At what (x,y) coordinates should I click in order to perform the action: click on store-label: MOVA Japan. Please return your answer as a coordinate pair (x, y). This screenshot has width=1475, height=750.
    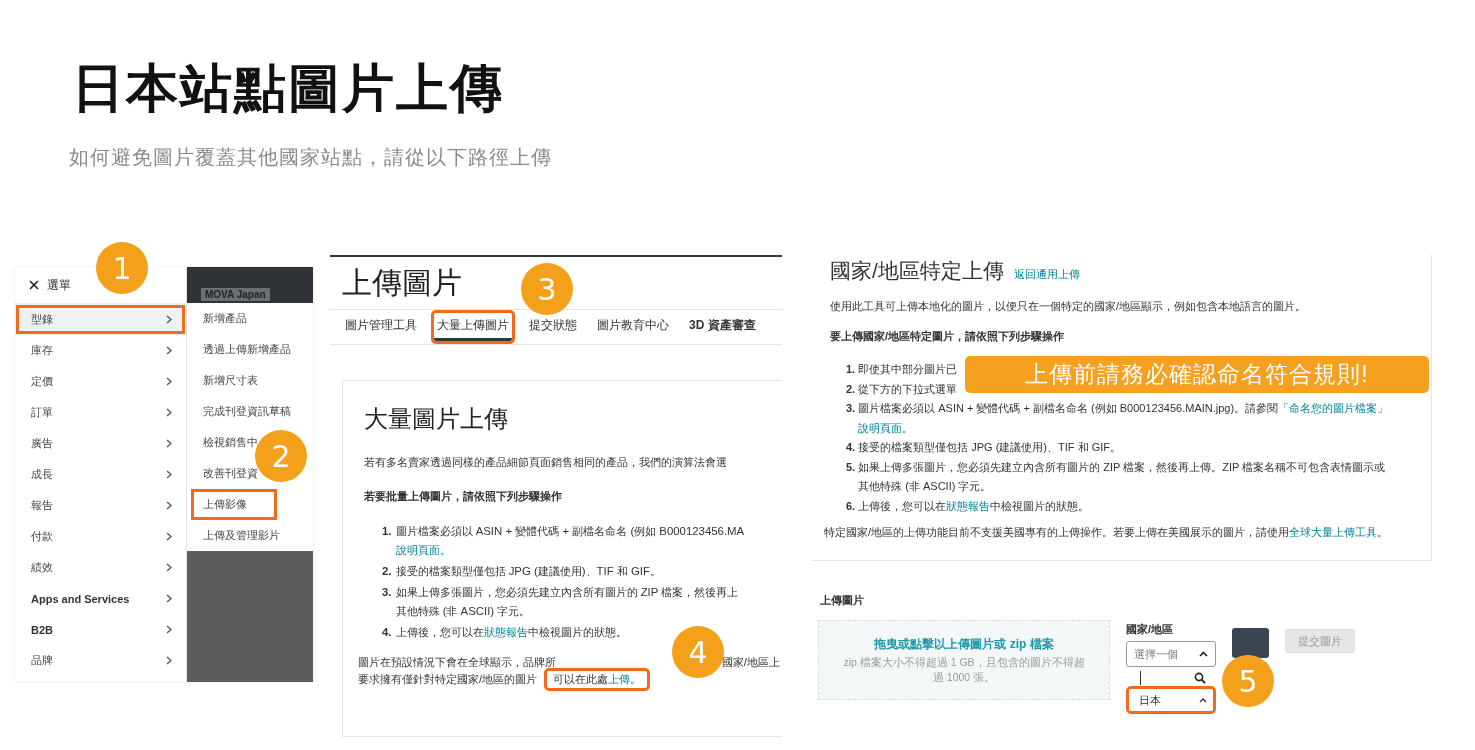
    Looking at the image, I should click on (235, 294).